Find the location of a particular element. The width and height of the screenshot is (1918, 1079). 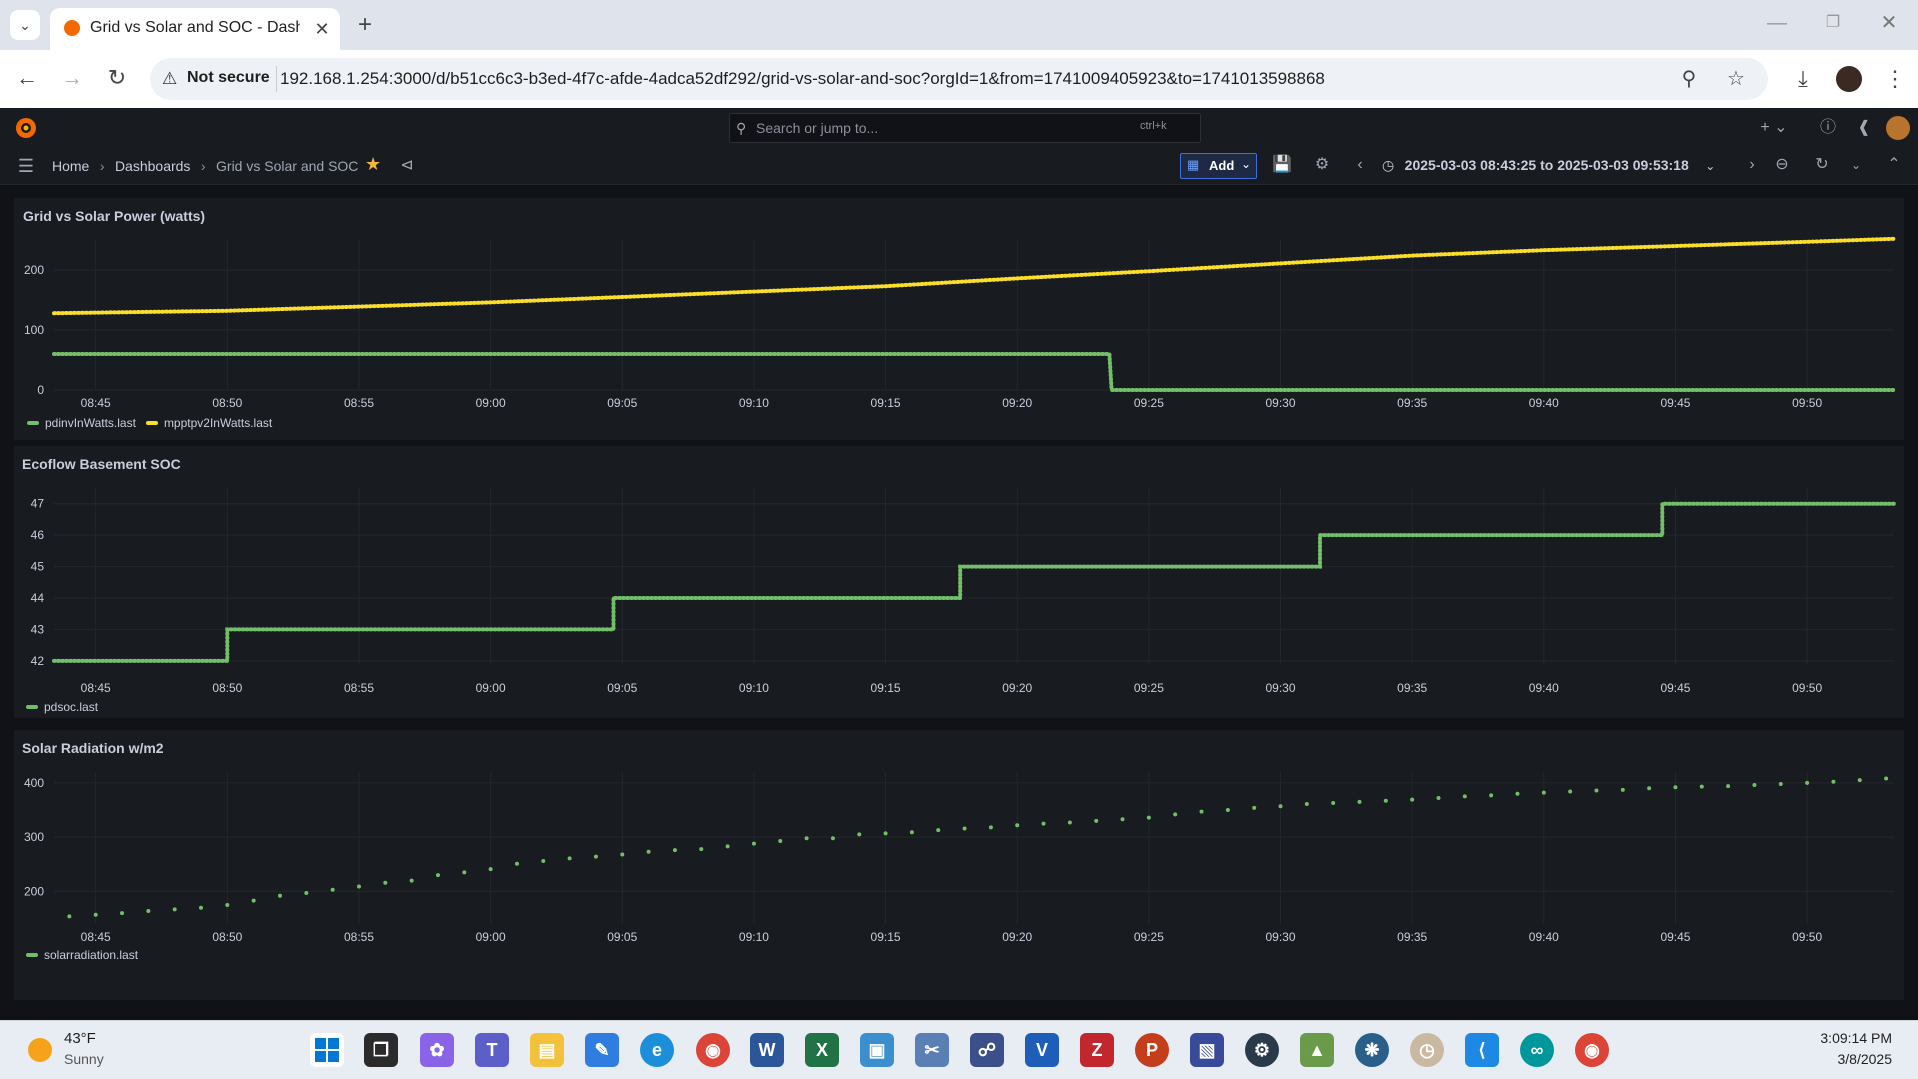

legend-item: solarradiation.last is located at coordinates (82, 954).